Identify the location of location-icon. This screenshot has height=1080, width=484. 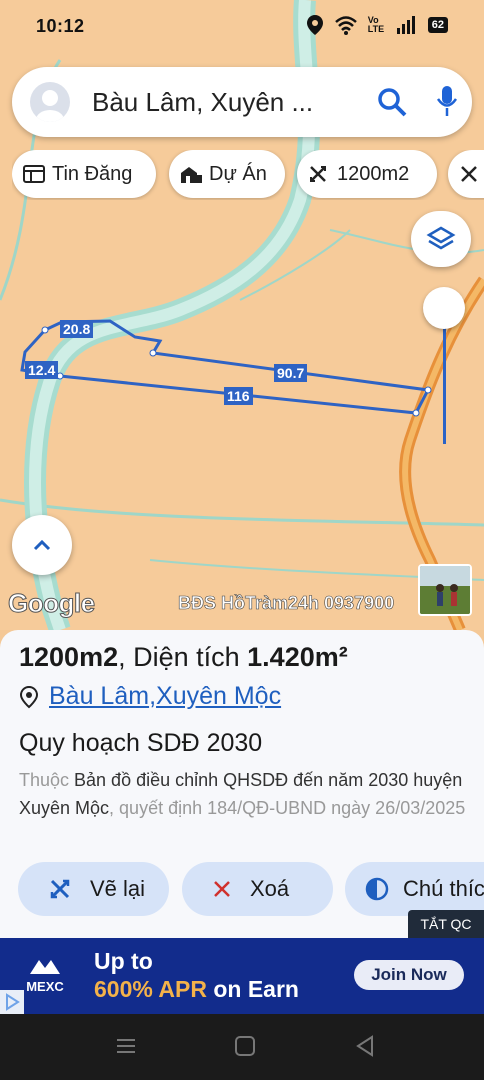
(314, 25).